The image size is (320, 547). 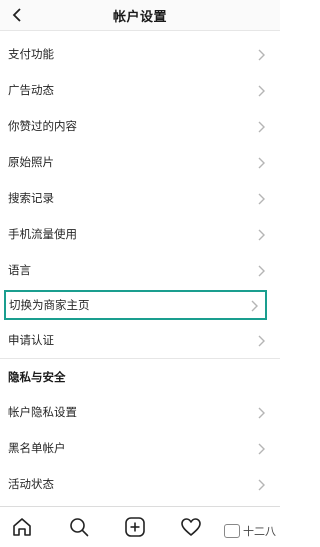 What do you see at coordinates (31, 198) in the screenshot?
I see `settings-item-label: 搜索记录` at bounding box center [31, 198].